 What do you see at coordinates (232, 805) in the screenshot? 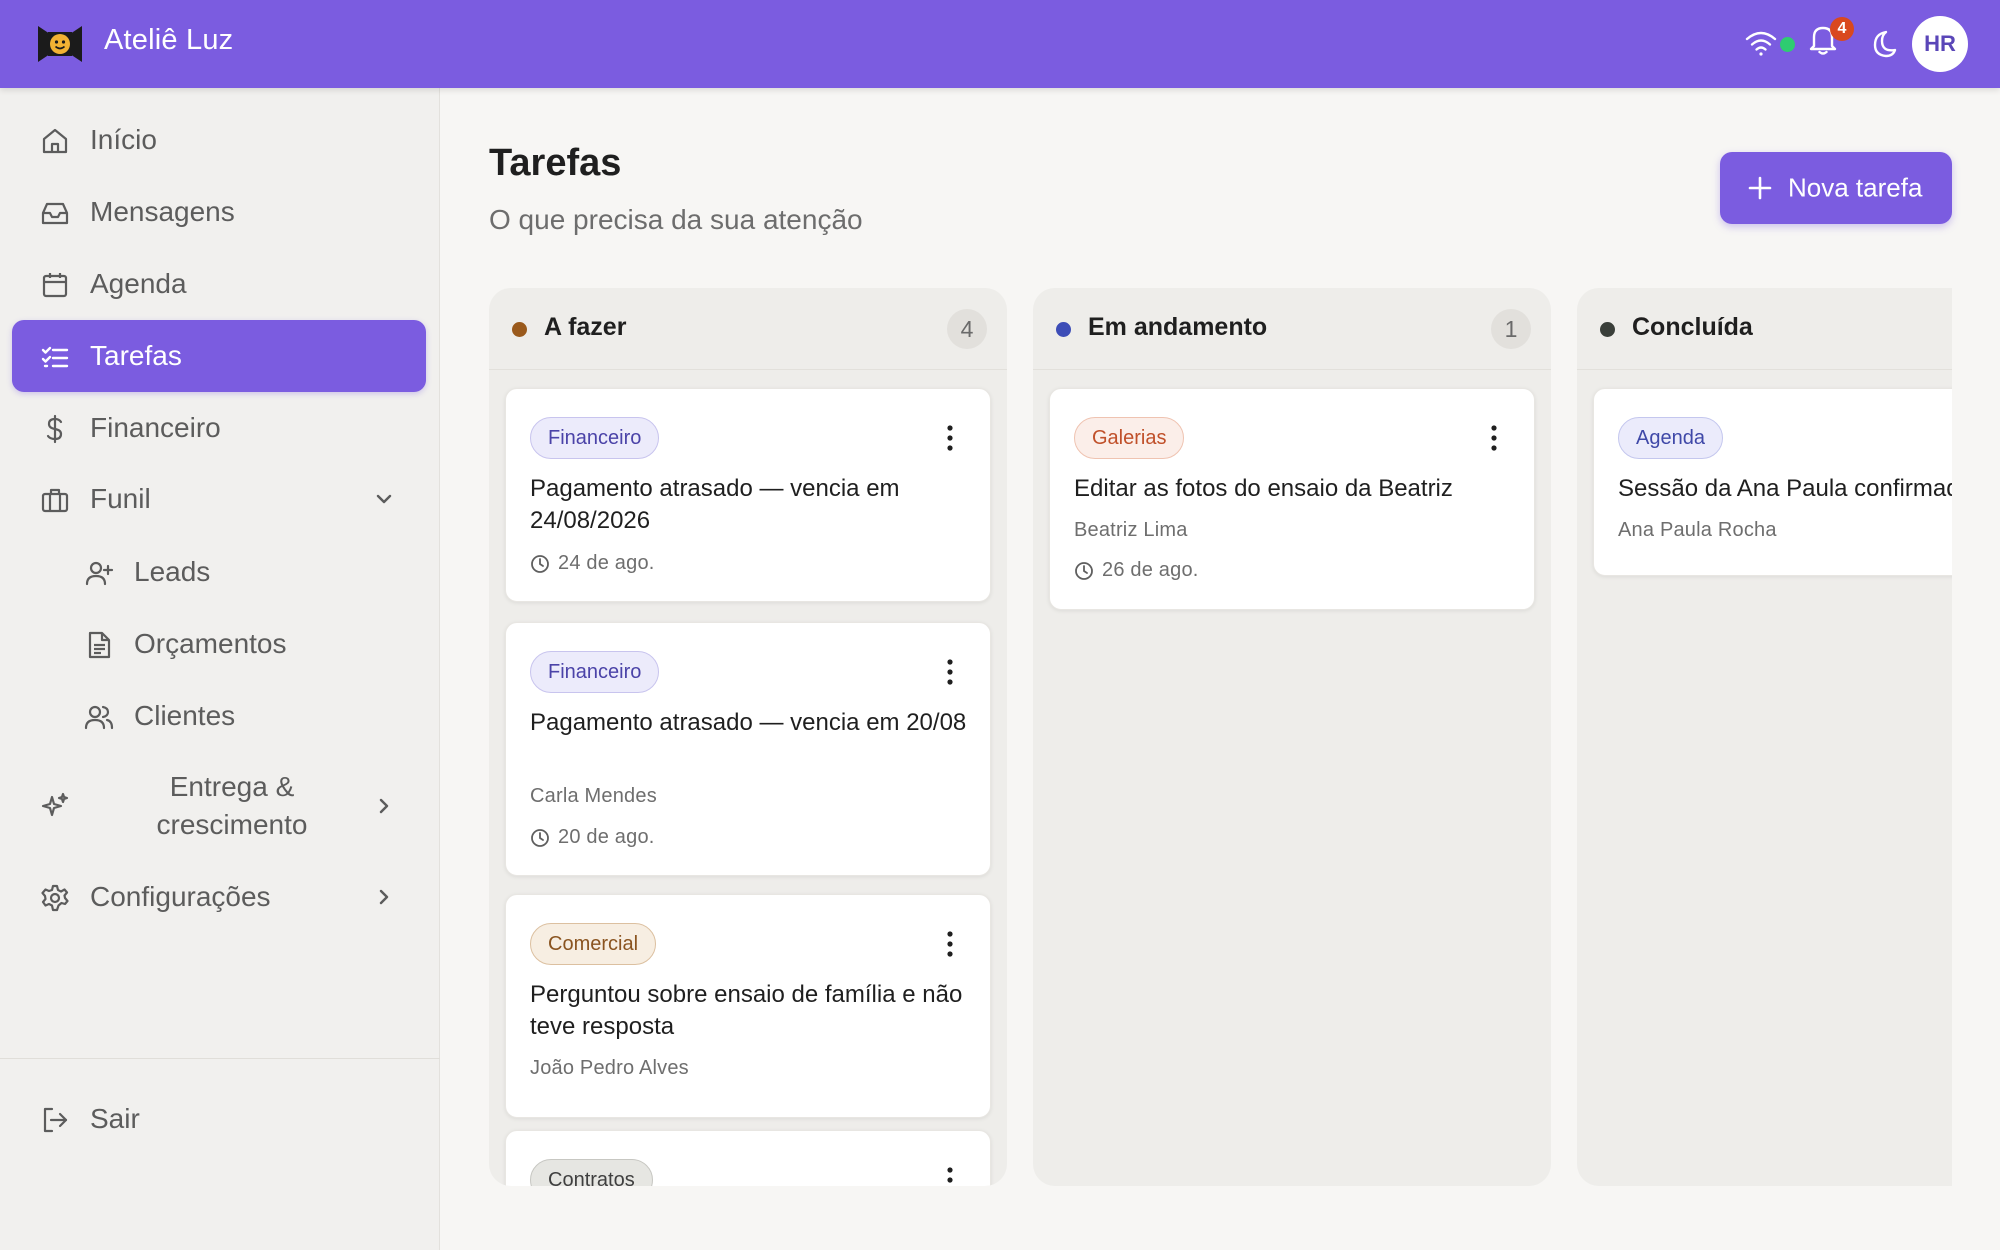
I see `sidebar-item-label: Entrega & crescimento` at bounding box center [232, 805].